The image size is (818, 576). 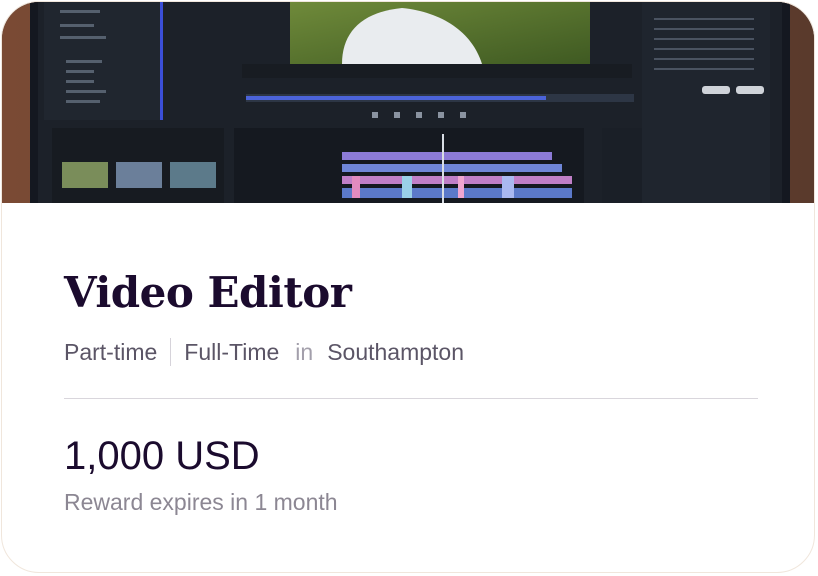 I want to click on reward-expiry: Reward expires in 1 month, so click(x=201, y=502).